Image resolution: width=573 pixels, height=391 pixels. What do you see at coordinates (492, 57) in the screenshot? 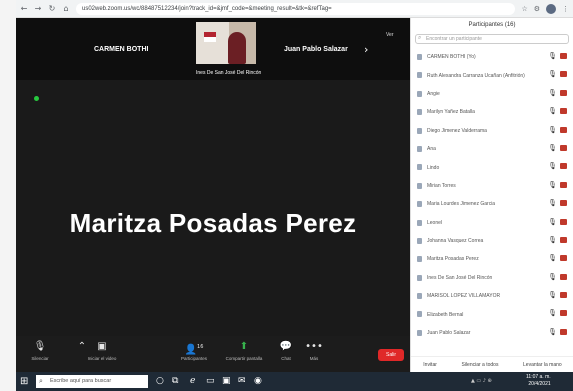
I see `participant-row: CARMEN BOTHI (Yo) 🎙` at bounding box center [492, 57].